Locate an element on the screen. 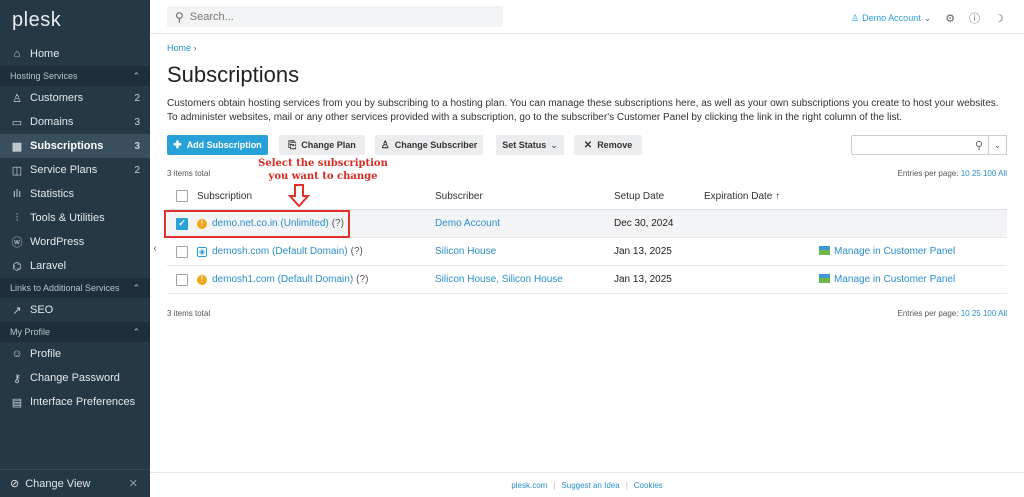 The width and height of the screenshot is (1024, 497). sliders-icon: ⫶ is located at coordinates (17, 217).